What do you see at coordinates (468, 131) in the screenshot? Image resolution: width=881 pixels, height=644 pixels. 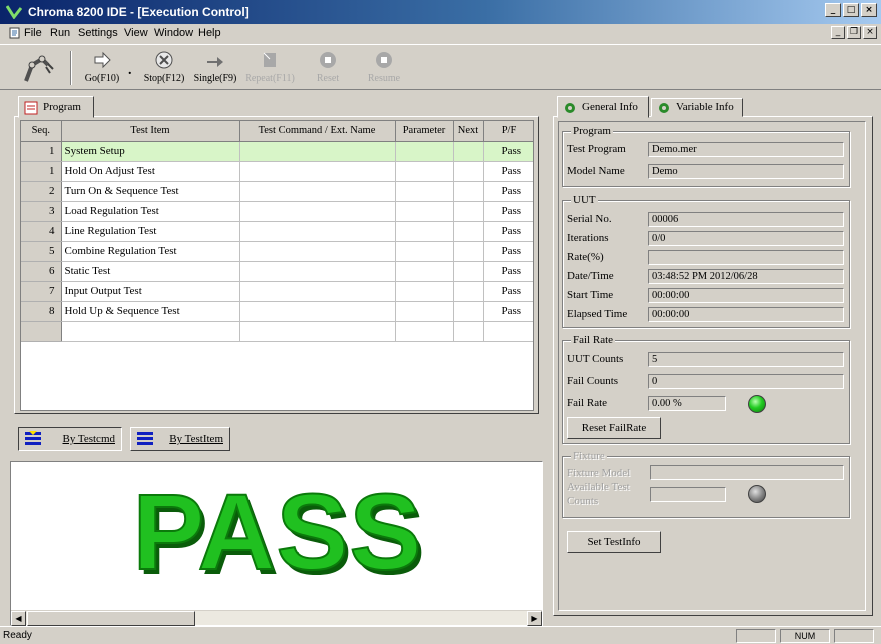 I see `column-header-next: Next` at bounding box center [468, 131].